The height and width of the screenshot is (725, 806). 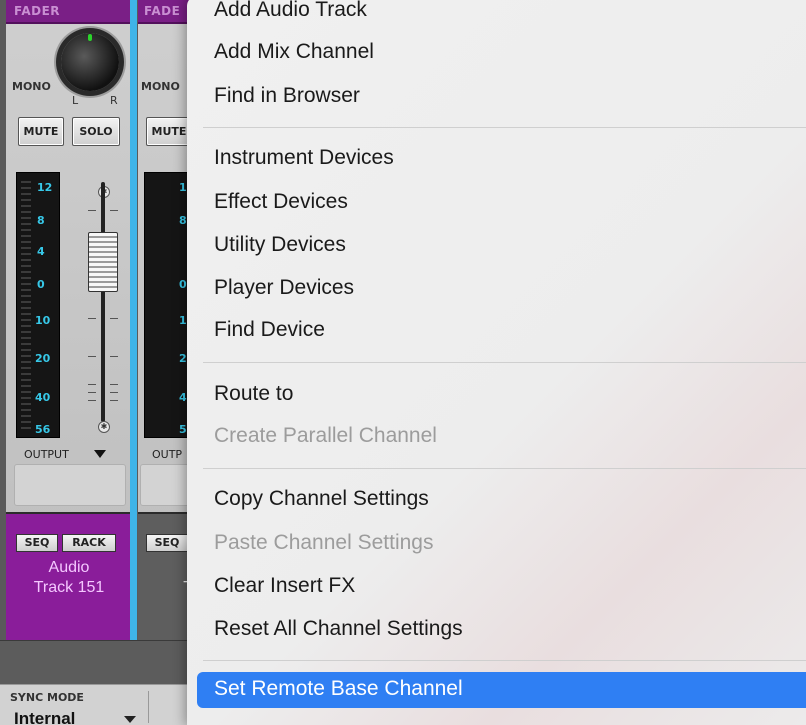 I want to click on fader-tab-label: FADE, so click(x=162, y=11).